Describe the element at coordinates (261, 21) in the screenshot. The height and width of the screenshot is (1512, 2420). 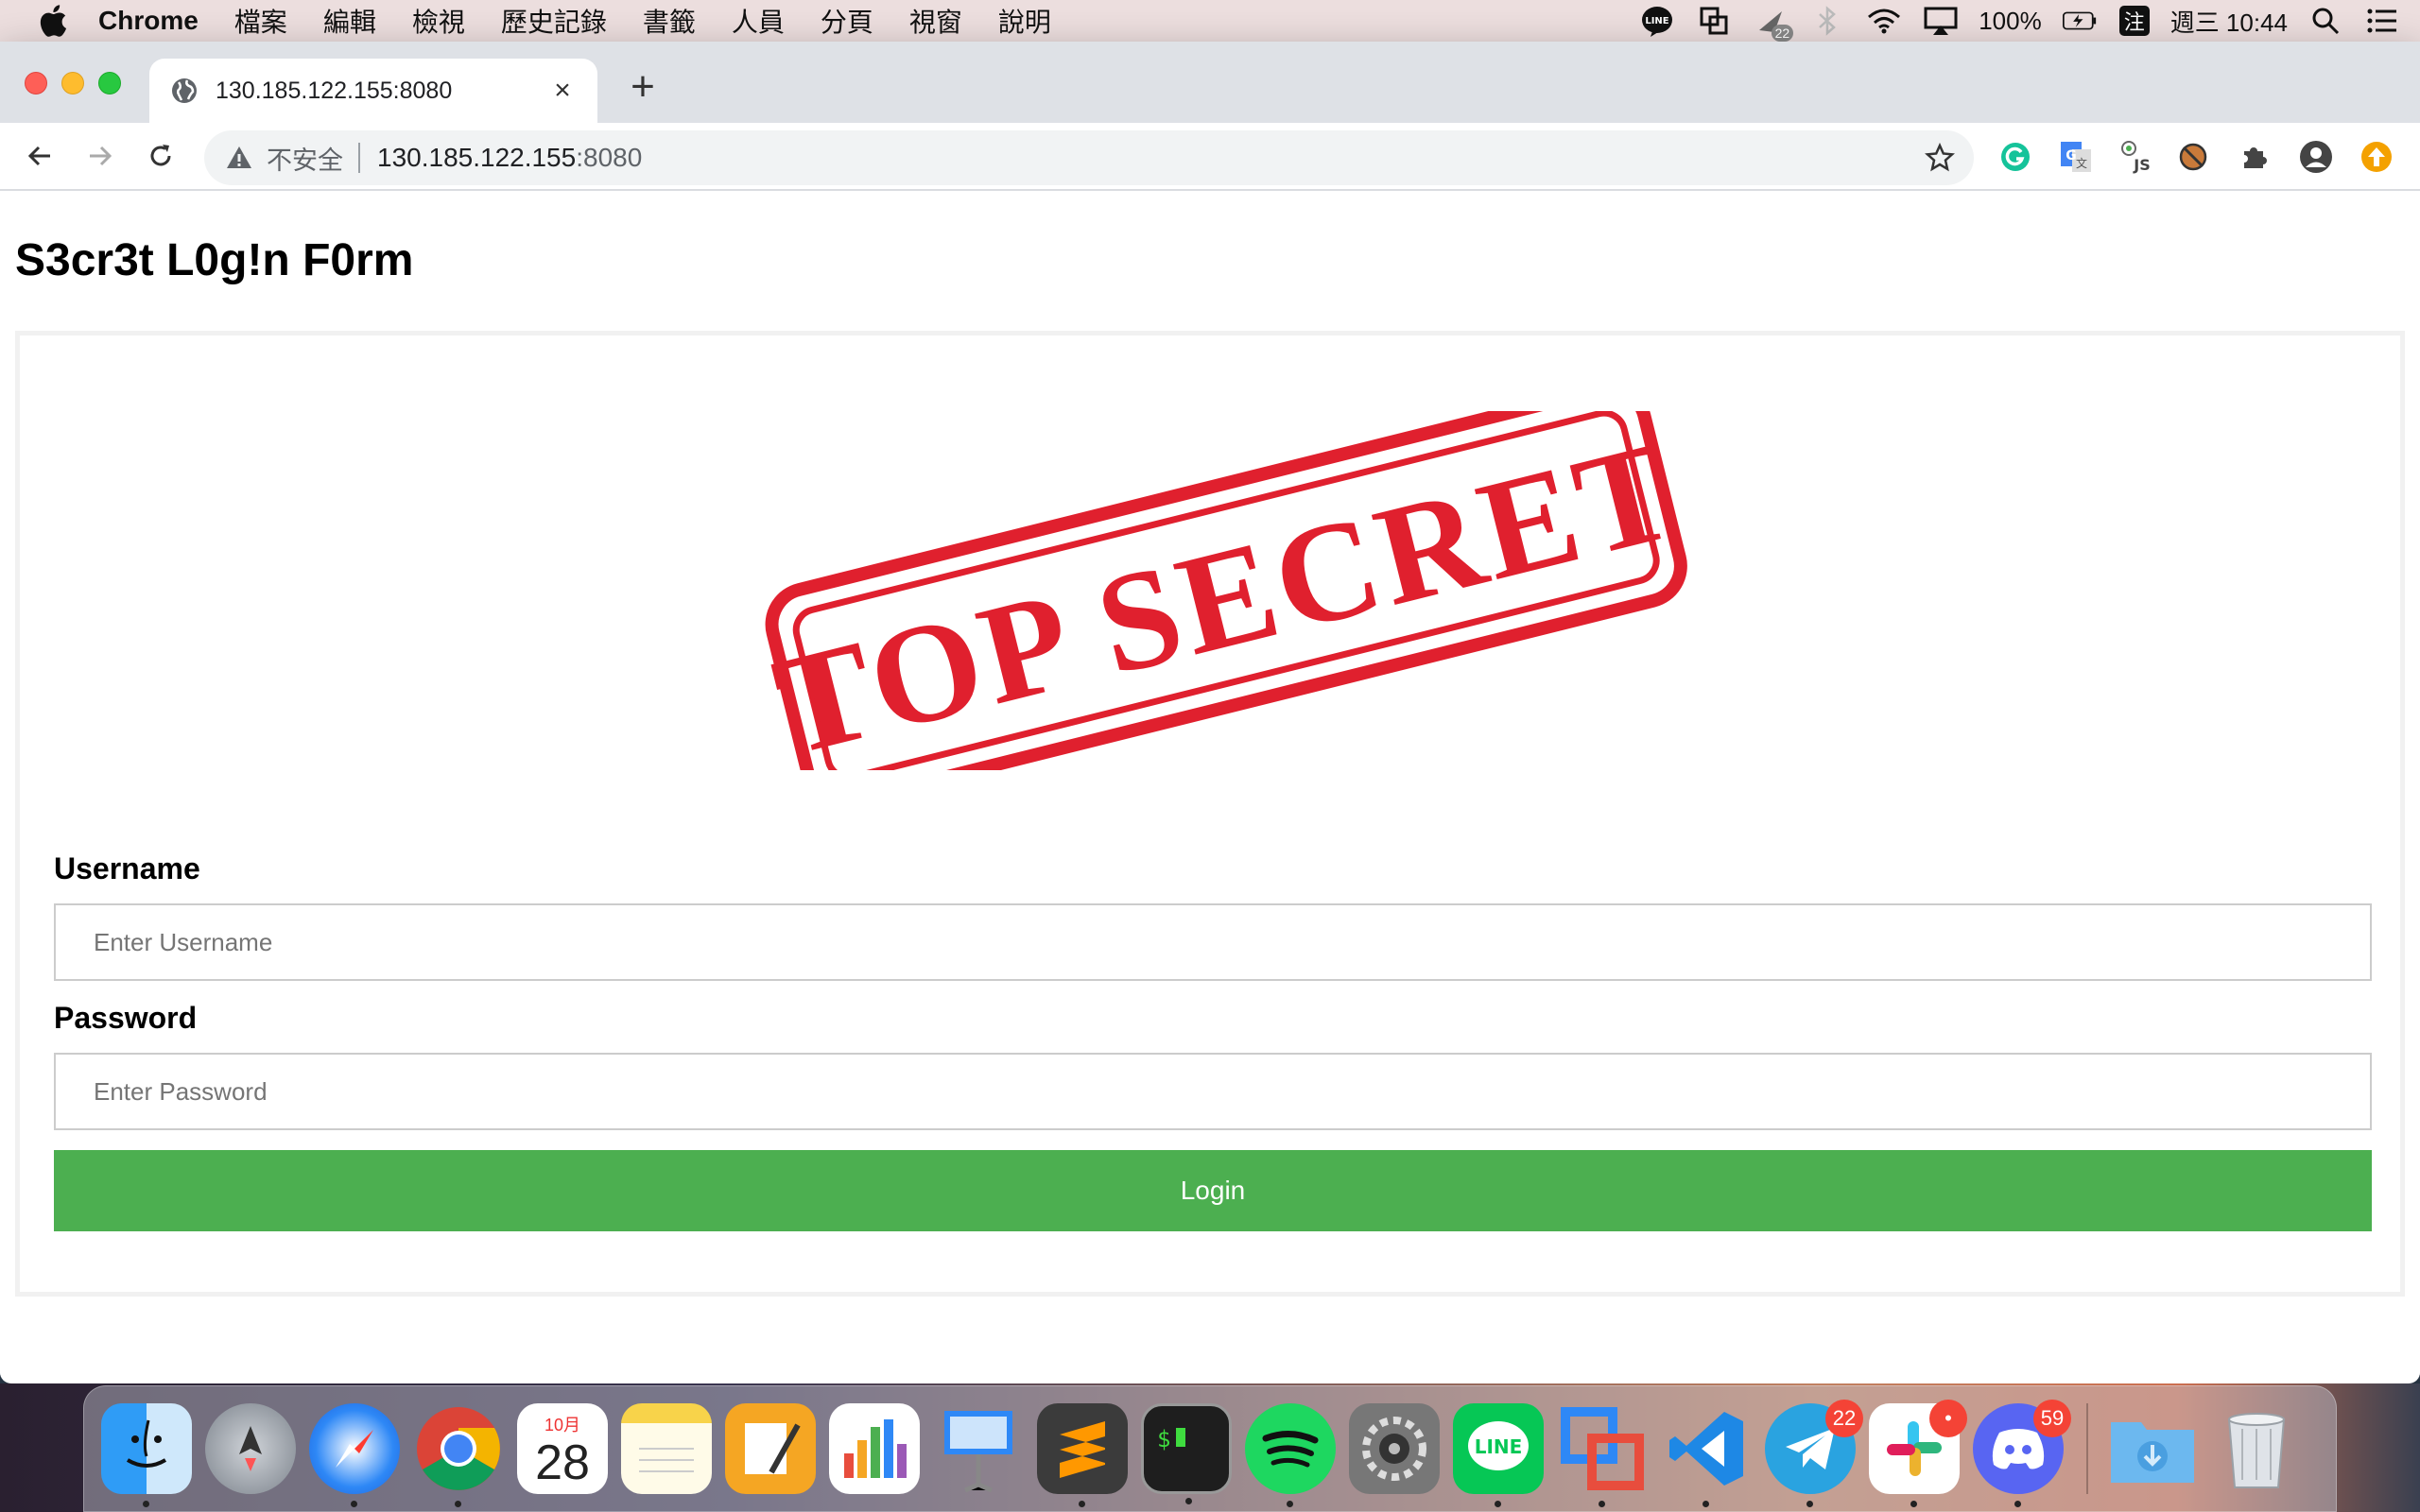
I see `menu-file: 檔案` at that location.